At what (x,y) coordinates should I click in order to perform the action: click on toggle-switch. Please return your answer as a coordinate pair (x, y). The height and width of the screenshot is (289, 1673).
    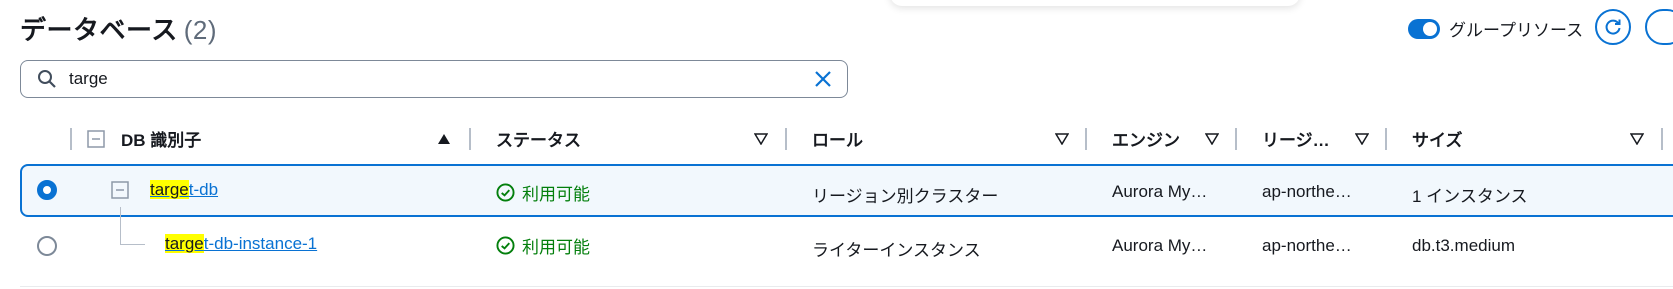
    Looking at the image, I should click on (1424, 28).